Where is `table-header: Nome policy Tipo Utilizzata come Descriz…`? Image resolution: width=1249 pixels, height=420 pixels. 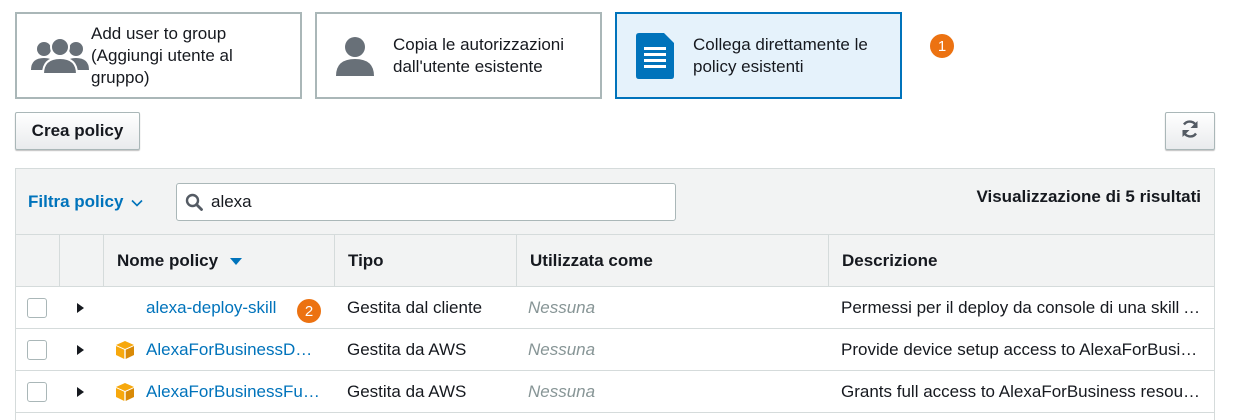
table-header: Nome policy Tipo Utilizzata come Descriz… is located at coordinates (615, 261).